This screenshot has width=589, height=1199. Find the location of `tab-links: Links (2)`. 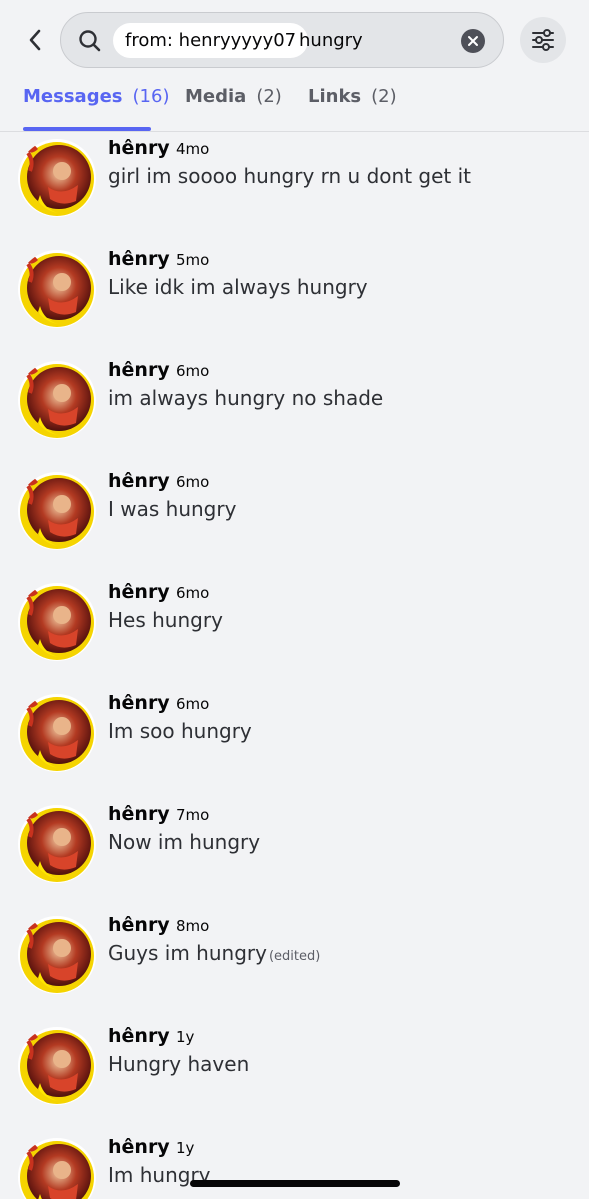

tab-links: Links (2) is located at coordinates (352, 96).